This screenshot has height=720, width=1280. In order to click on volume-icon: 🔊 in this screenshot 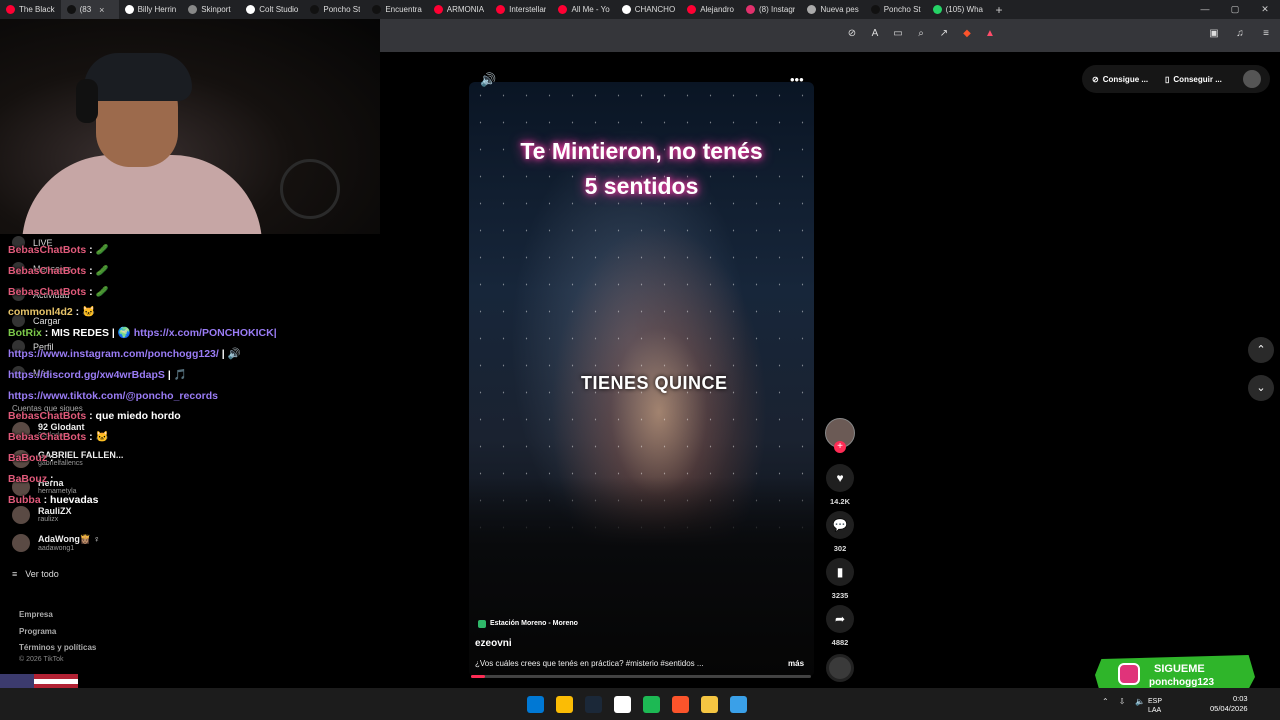, I will do `click(488, 80)`.